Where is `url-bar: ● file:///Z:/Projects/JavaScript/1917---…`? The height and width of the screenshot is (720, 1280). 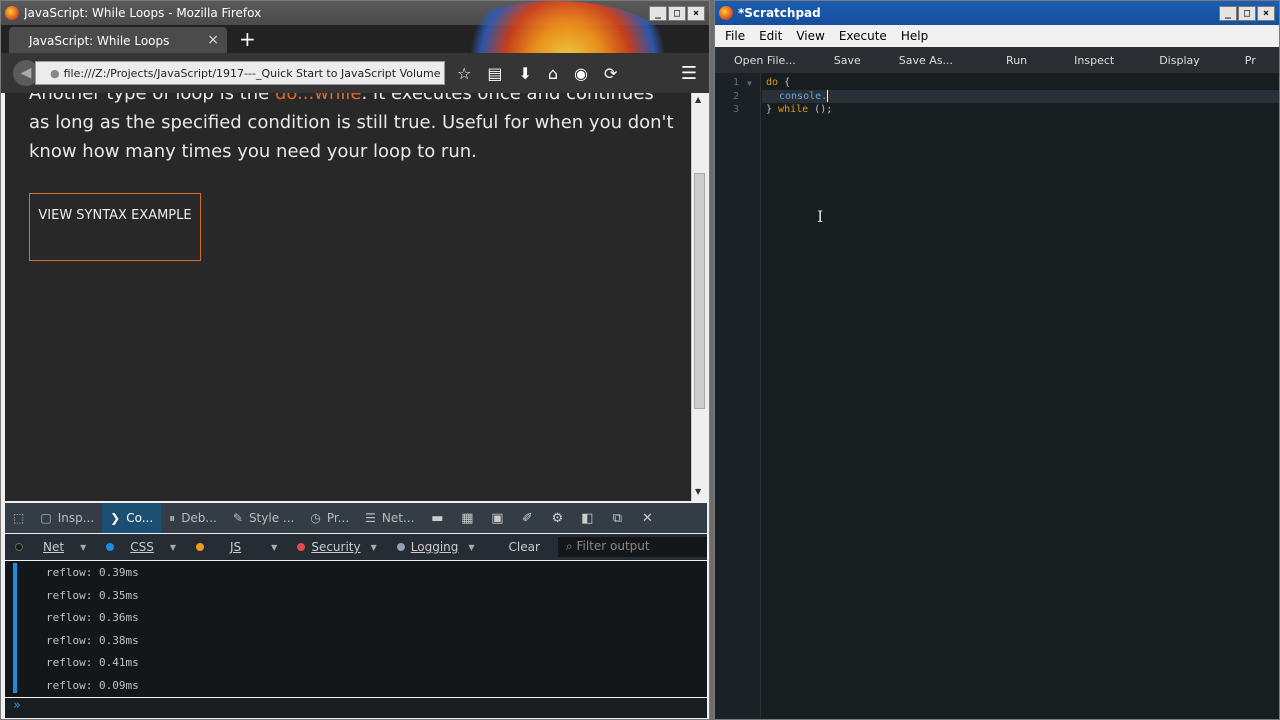 url-bar: ● file:///Z:/Projects/JavaScript/1917---… is located at coordinates (240, 73).